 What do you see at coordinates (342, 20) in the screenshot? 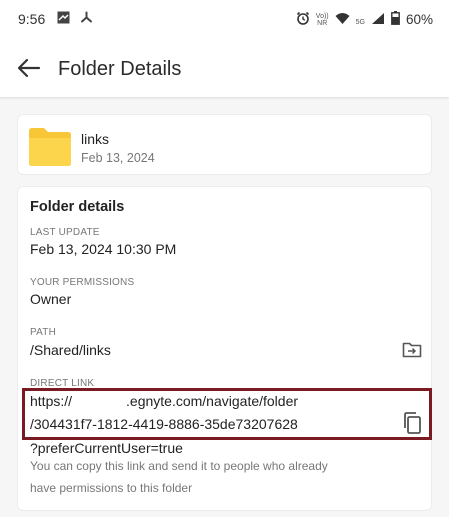
I see `wifi-icon` at bounding box center [342, 20].